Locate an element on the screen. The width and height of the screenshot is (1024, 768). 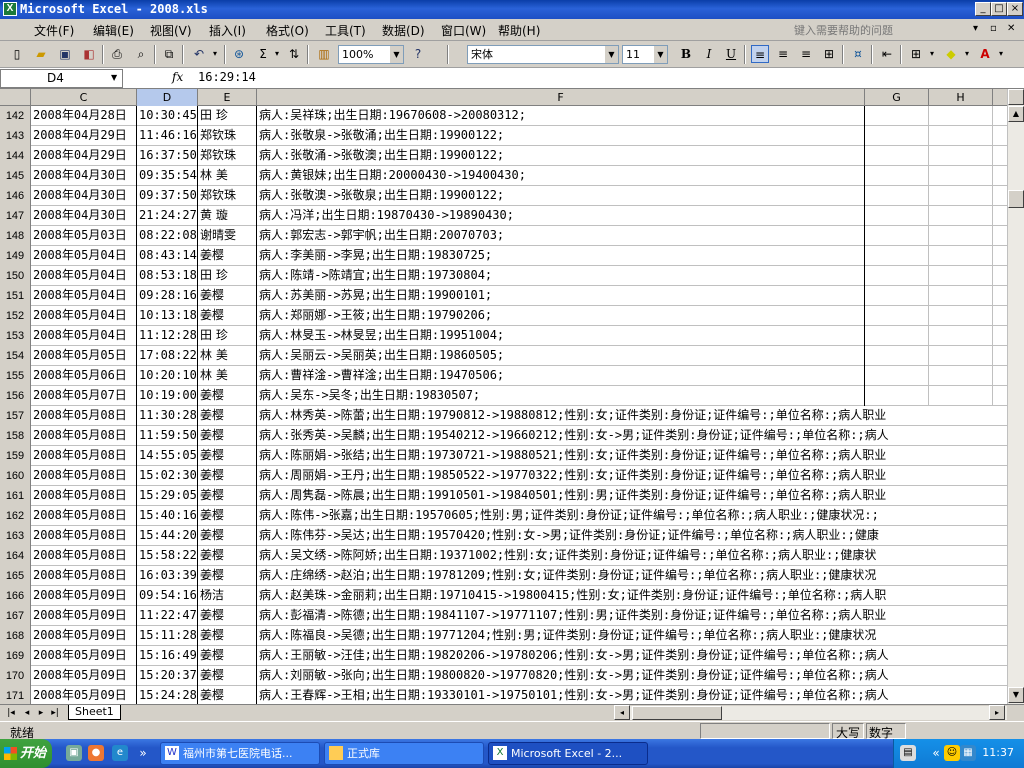
scroll-up-icon: ▲ is located at coordinates (1016, 114).